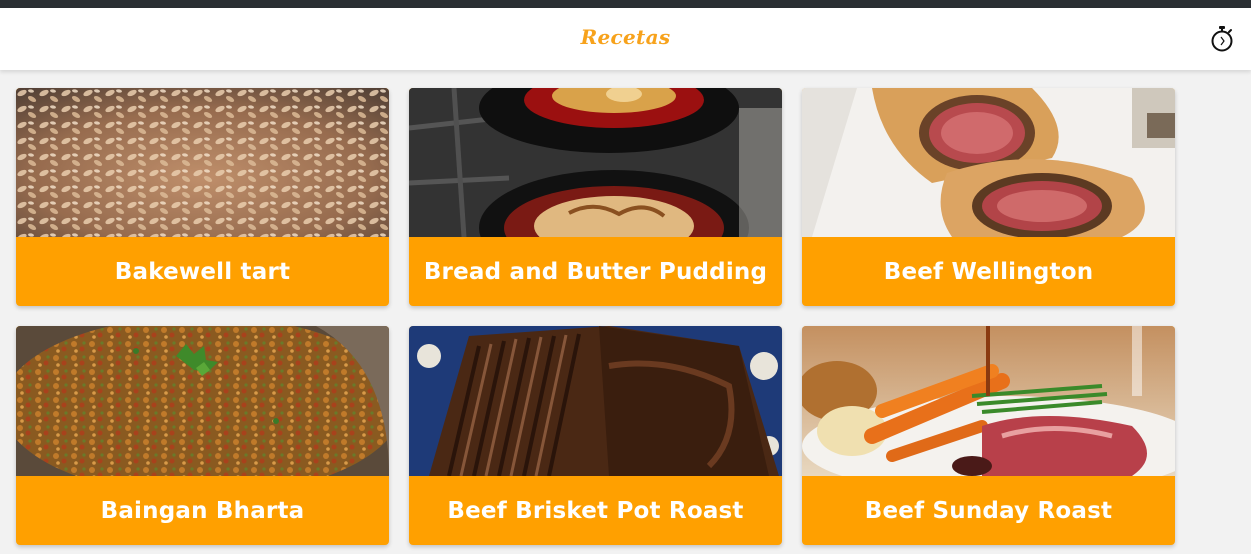 This screenshot has height=554, width=1251. Describe the element at coordinates (202, 401) in the screenshot. I see `baingan-bharta-photo` at that location.